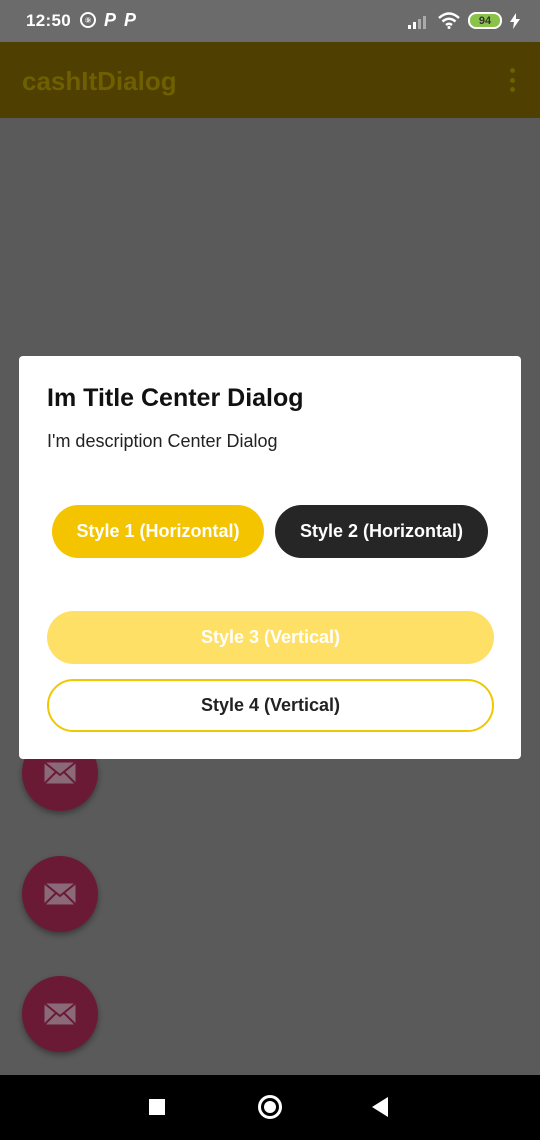 This screenshot has height=1140, width=540. I want to click on recents-square-icon, so click(157, 1107).